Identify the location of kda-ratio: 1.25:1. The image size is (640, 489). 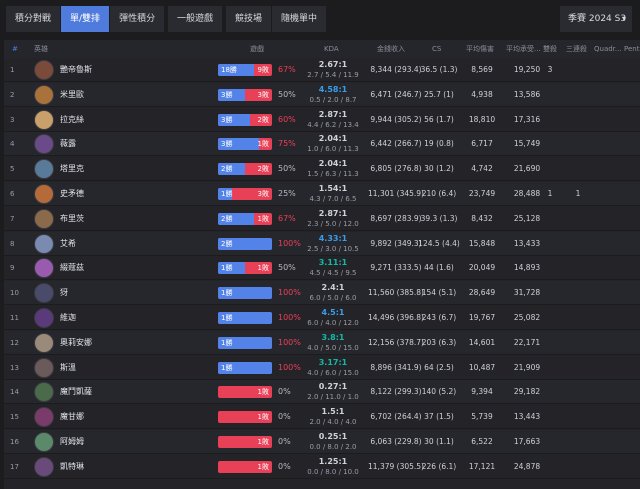
(333, 461).